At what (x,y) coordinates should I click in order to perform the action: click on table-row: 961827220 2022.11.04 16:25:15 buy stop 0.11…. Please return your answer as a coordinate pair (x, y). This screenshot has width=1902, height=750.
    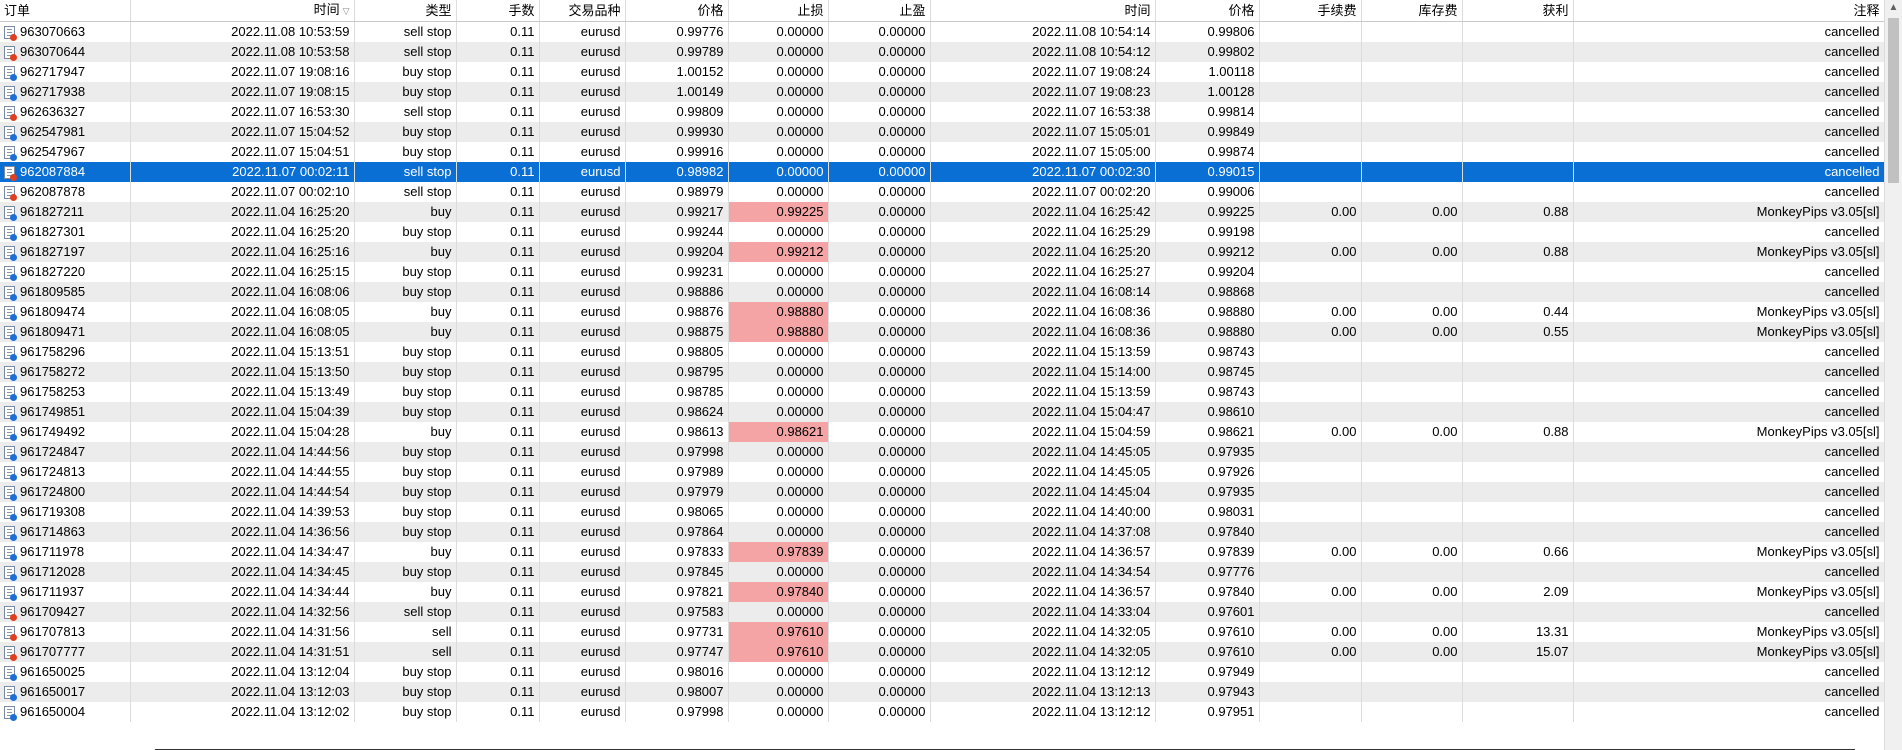
    Looking at the image, I should click on (942, 272).